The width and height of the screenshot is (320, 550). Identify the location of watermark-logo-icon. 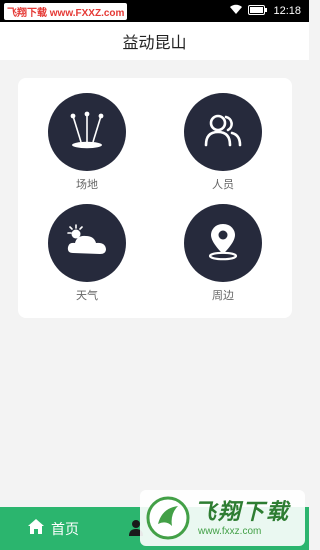
(168, 518).